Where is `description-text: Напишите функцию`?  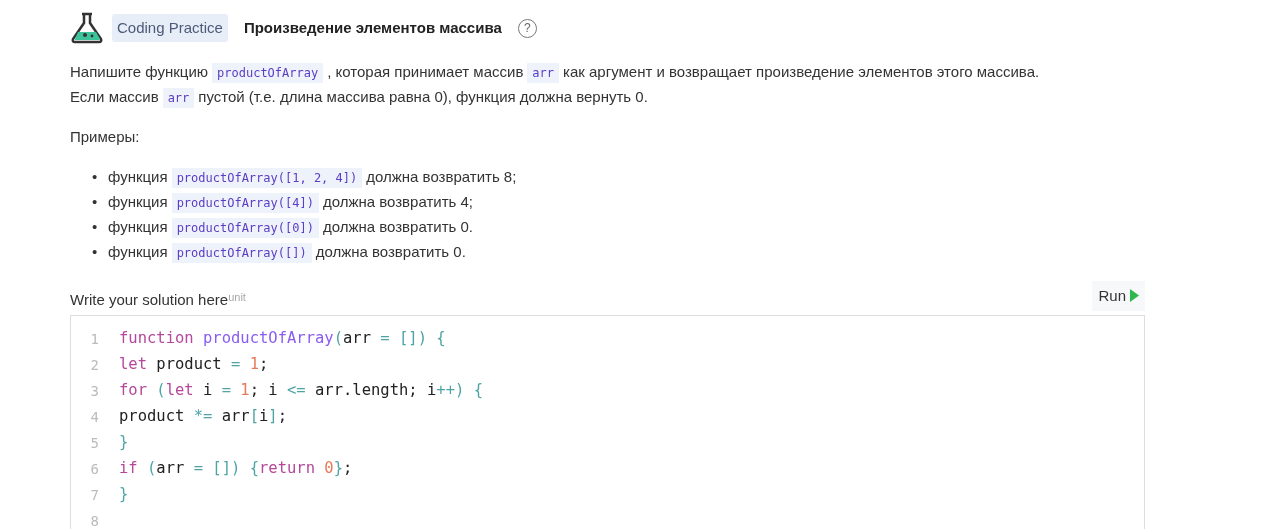 description-text: Напишите функцию is located at coordinates (139, 71).